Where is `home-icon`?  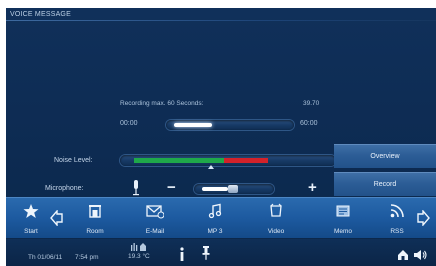 home-icon is located at coordinates (403, 255).